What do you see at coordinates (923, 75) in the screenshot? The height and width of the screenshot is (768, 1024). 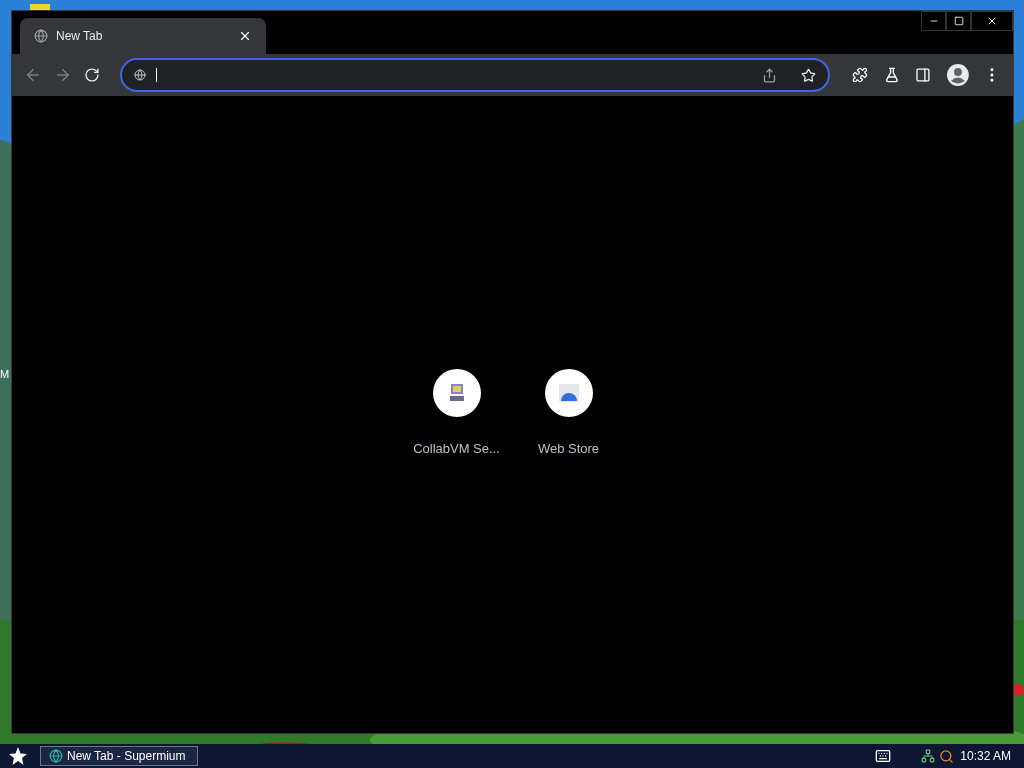 I see `side-panel-icon` at bounding box center [923, 75].